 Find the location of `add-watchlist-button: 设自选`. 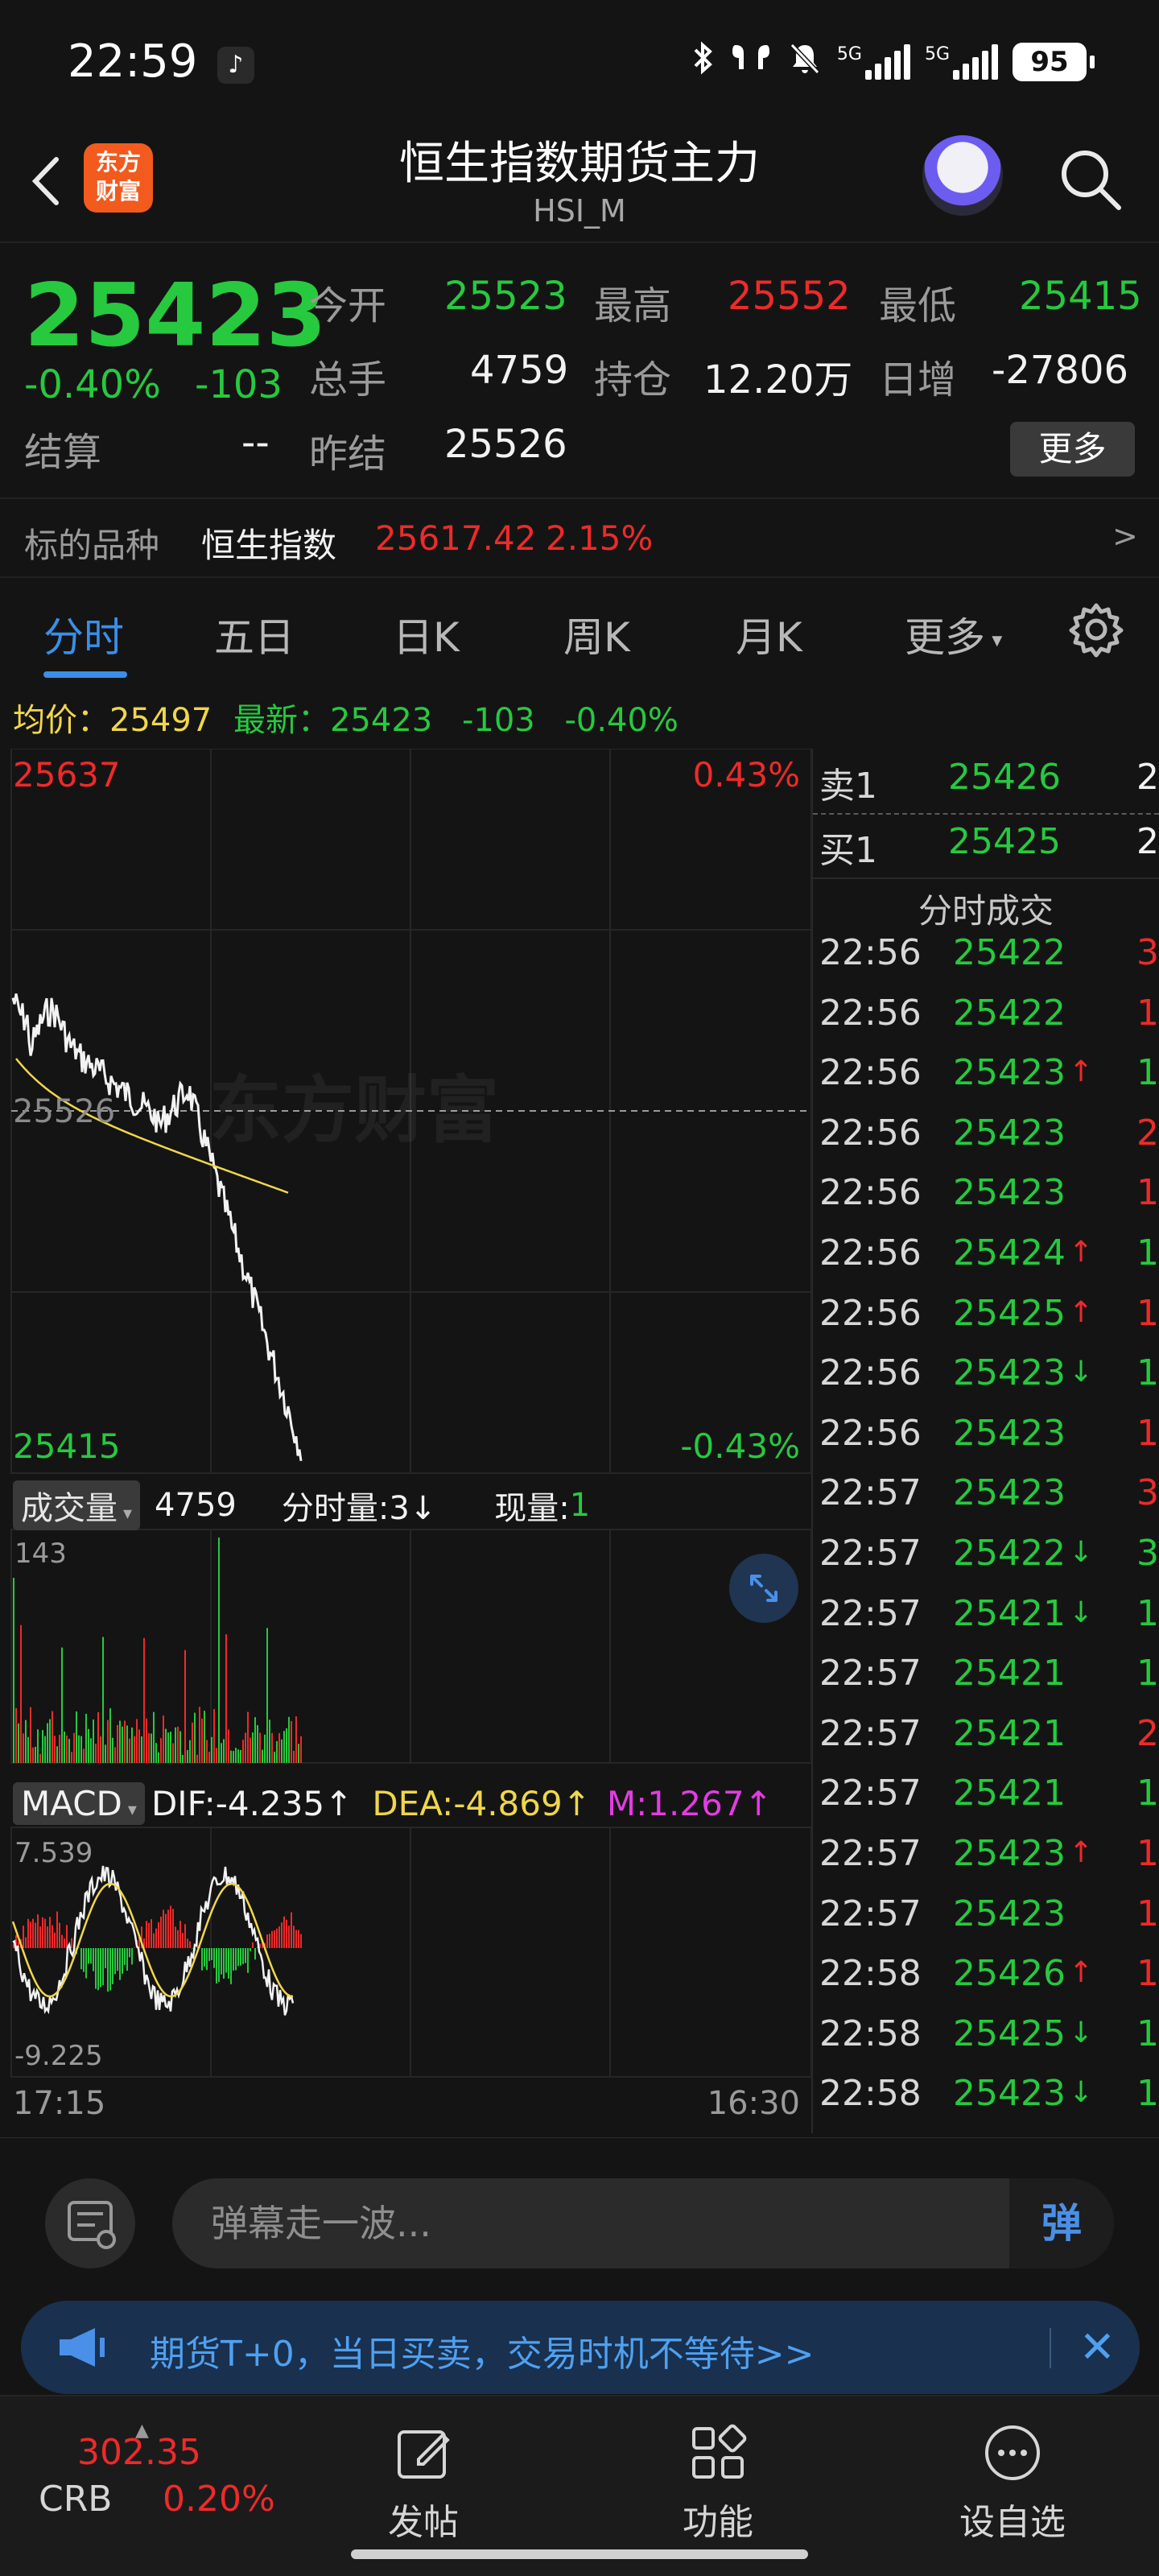

add-watchlist-button: 设自选 is located at coordinates (1012, 2483).